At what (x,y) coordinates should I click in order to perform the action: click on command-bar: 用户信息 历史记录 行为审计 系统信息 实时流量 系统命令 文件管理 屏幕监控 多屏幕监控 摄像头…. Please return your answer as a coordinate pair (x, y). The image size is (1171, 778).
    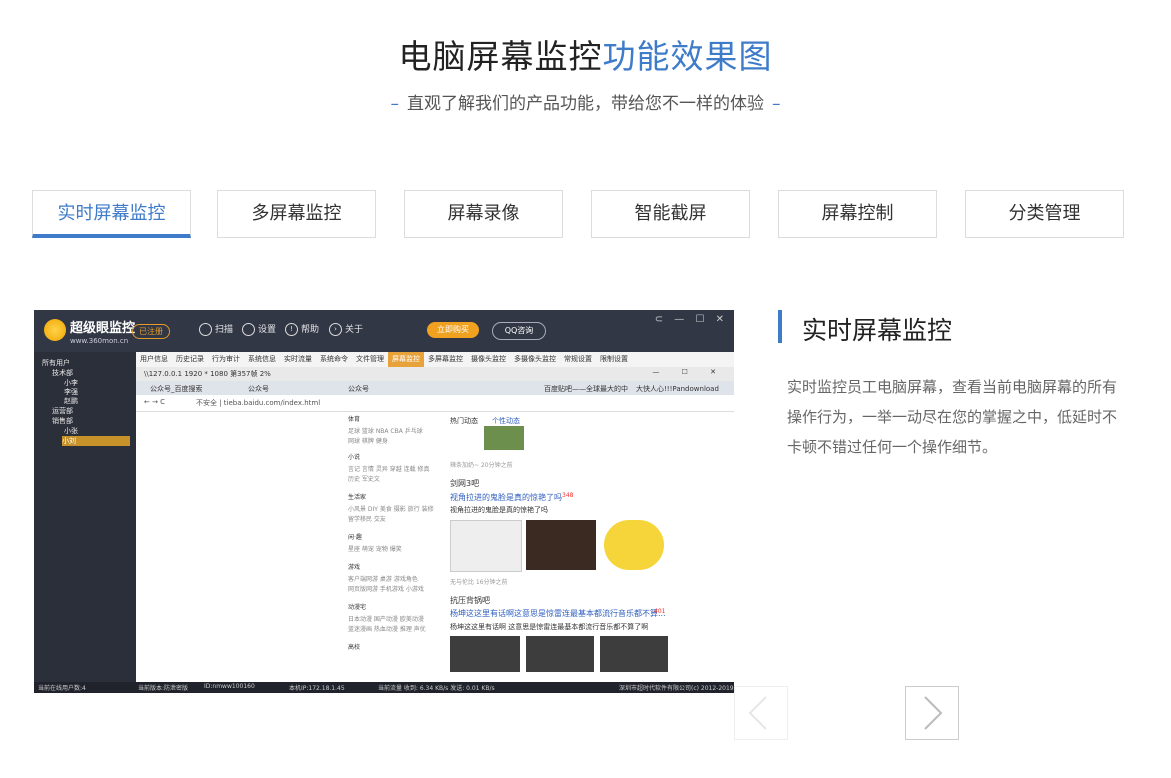
    Looking at the image, I should click on (435, 359).